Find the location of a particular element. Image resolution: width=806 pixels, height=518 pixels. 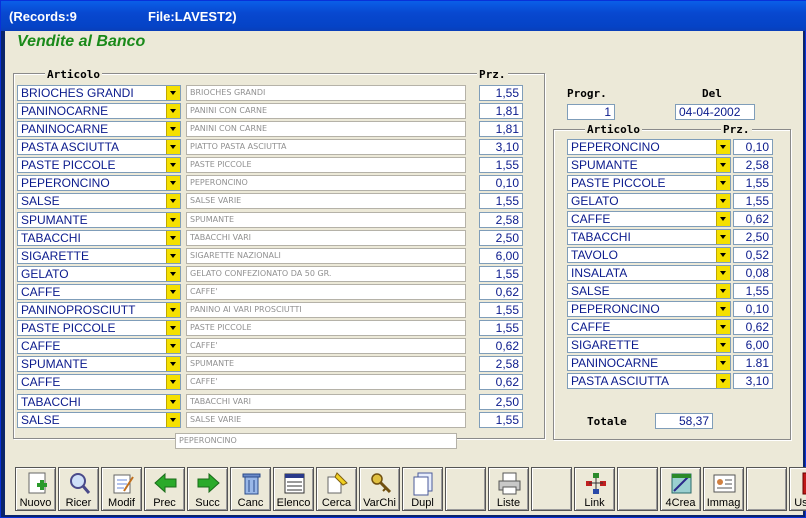

toolbar-button-cerca: Cerca is located at coordinates (336, 489).